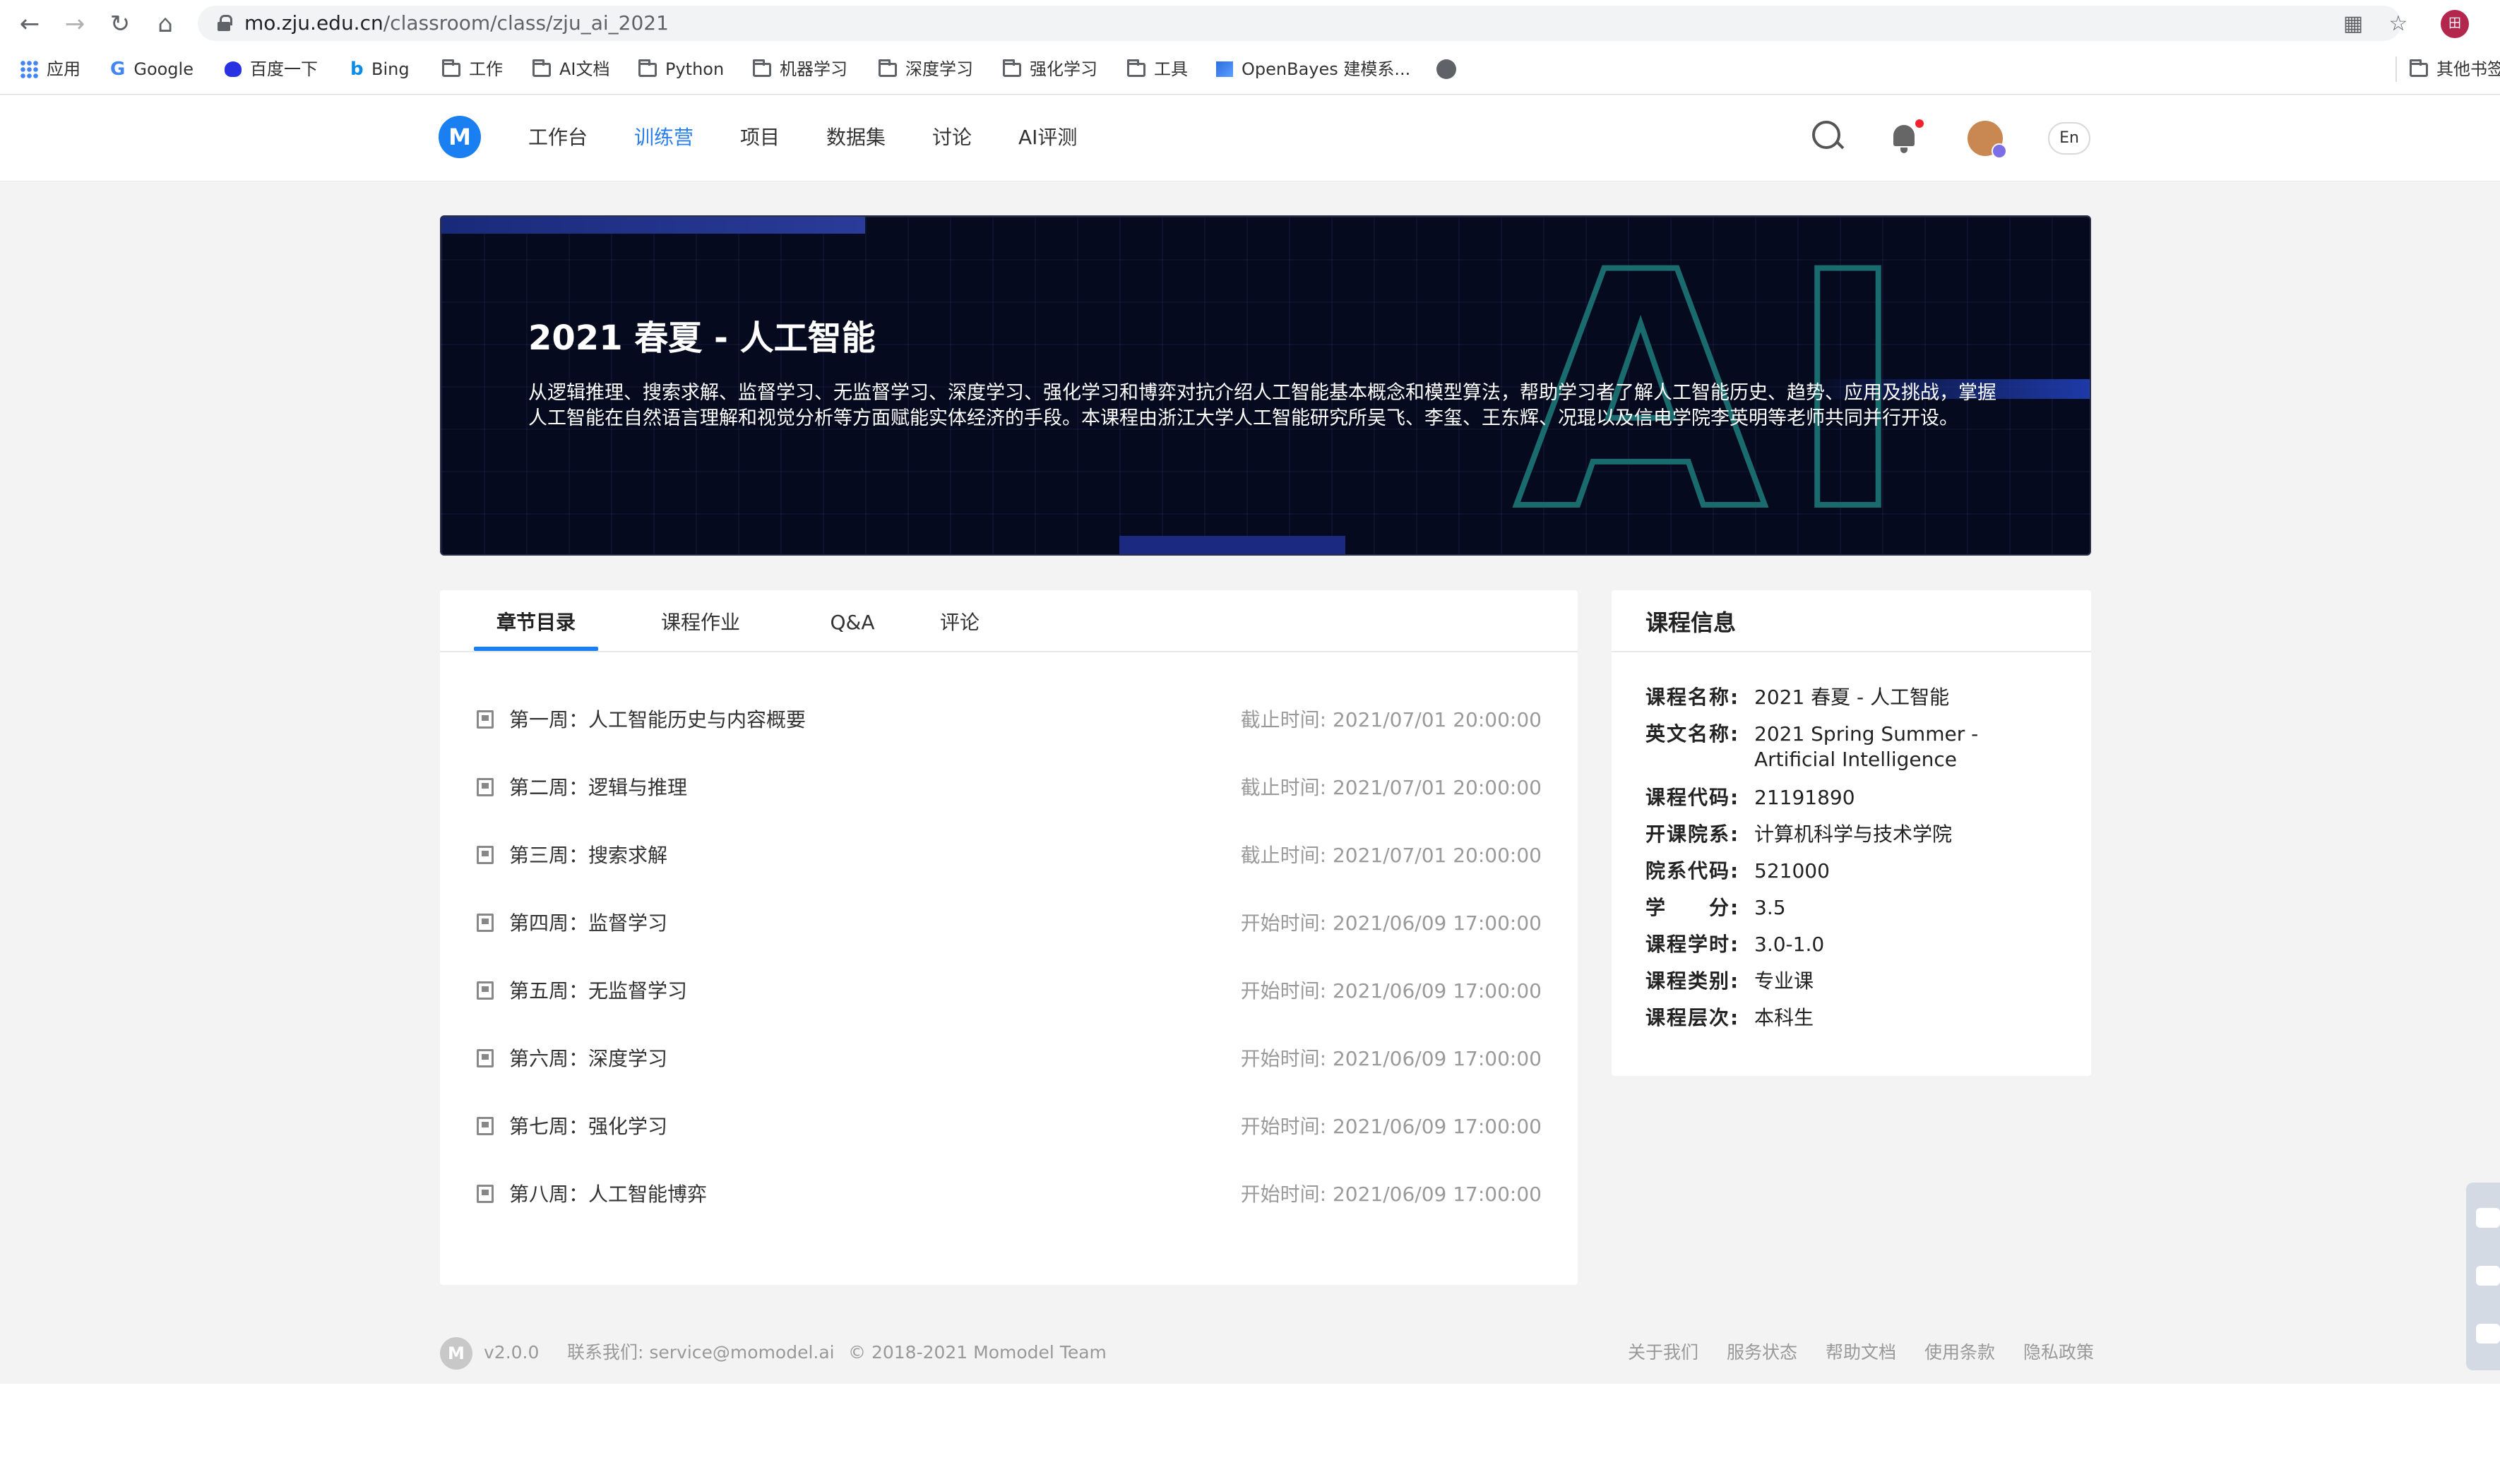  I want to click on footer-link-privacy: 隐私政策, so click(2058, 1352).